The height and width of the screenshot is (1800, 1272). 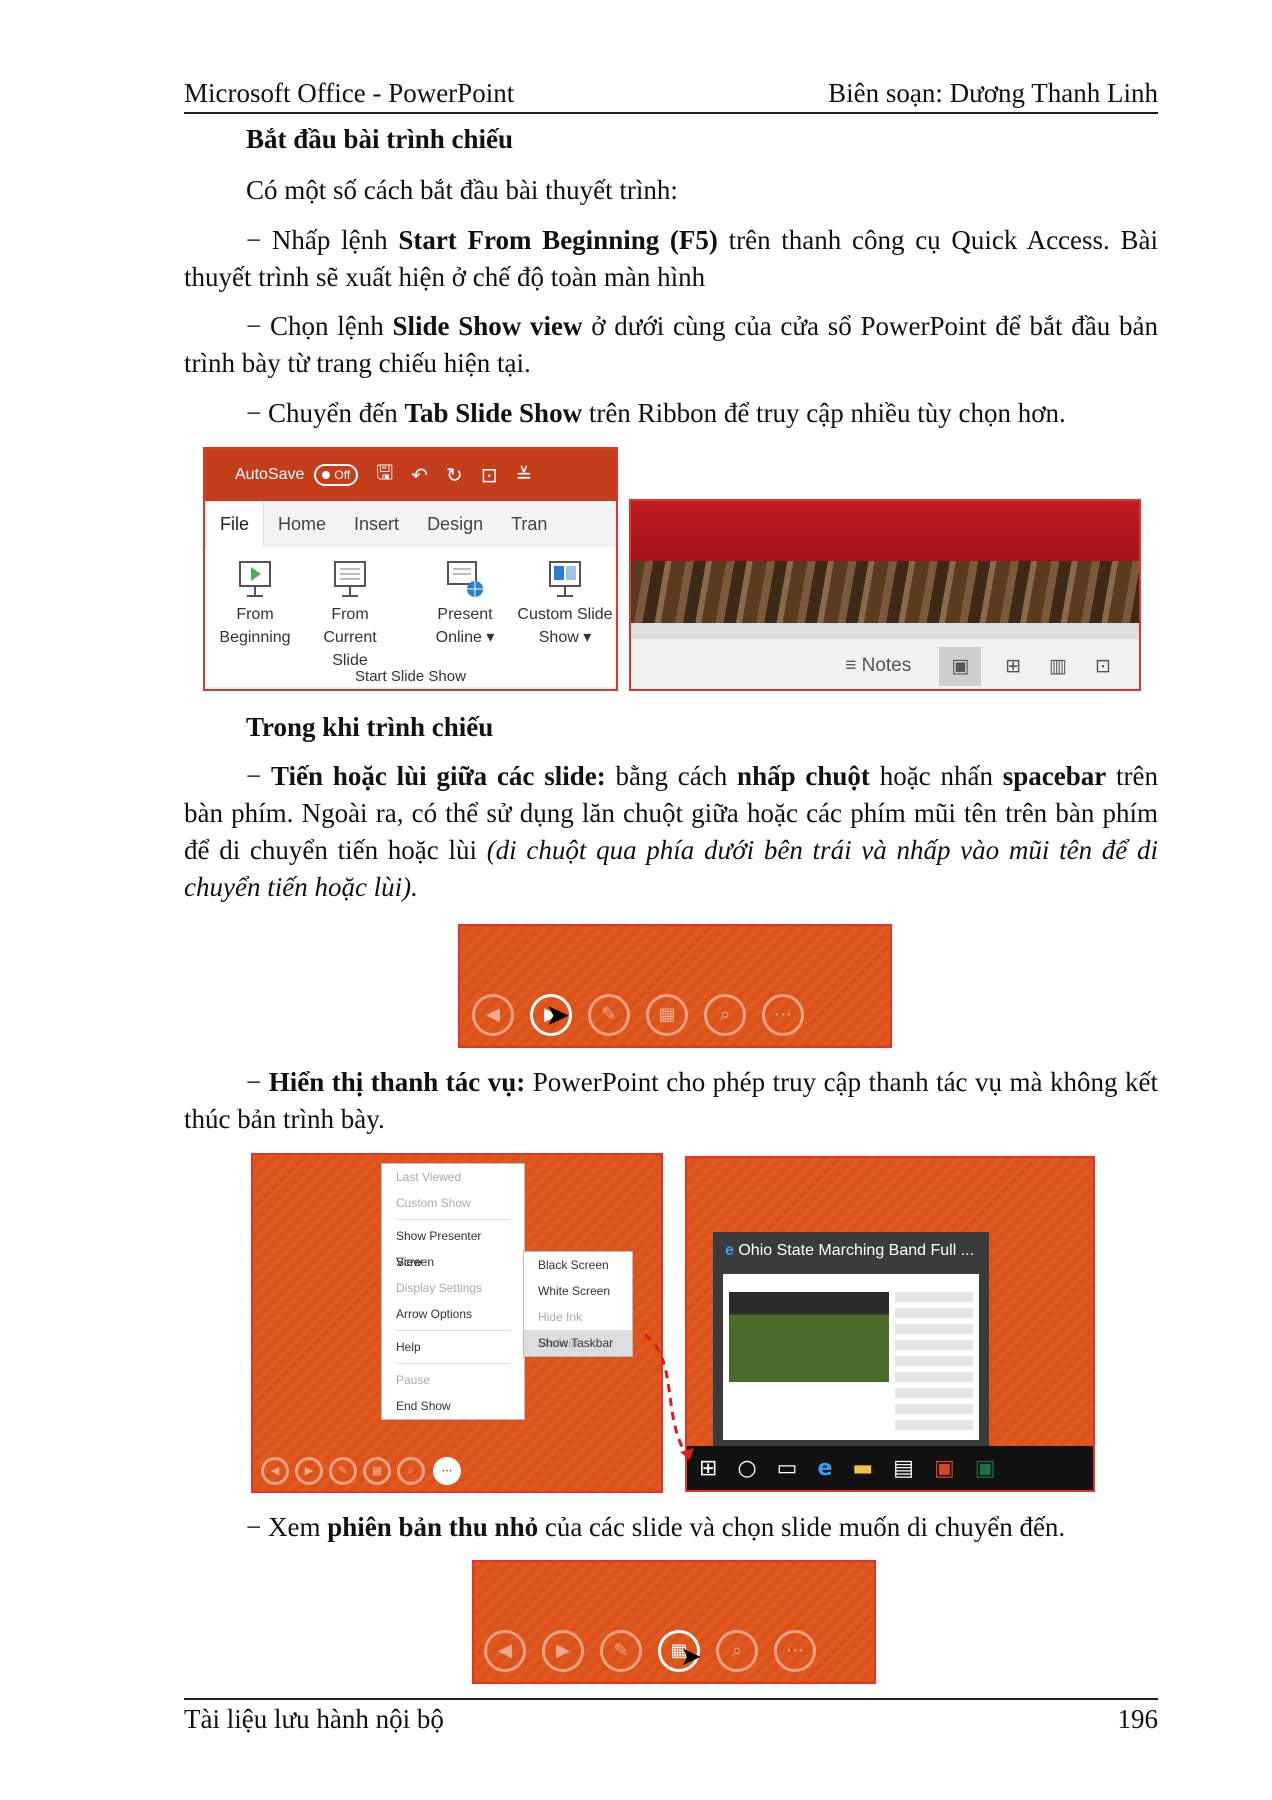 What do you see at coordinates (454, 475) in the screenshot?
I see `redo-icon: ↻` at bounding box center [454, 475].